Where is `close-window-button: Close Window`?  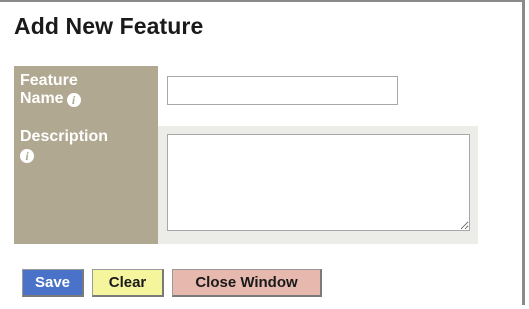 close-window-button: Close Window is located at coordinates (247, 283).